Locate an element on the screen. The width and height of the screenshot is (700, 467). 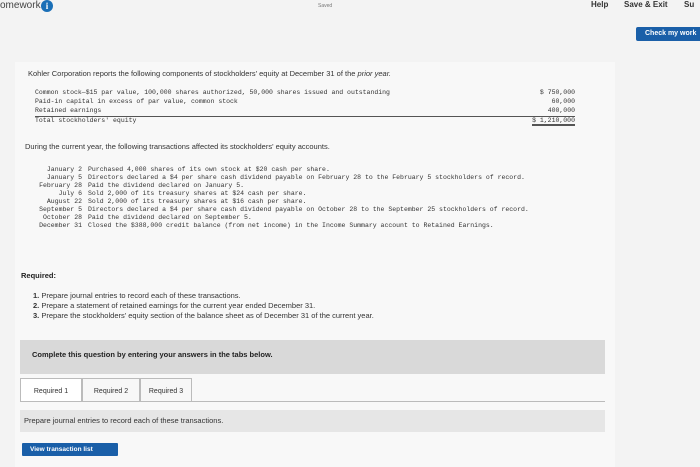
transaction-date: September 5 is located at coordinates (60, 209).